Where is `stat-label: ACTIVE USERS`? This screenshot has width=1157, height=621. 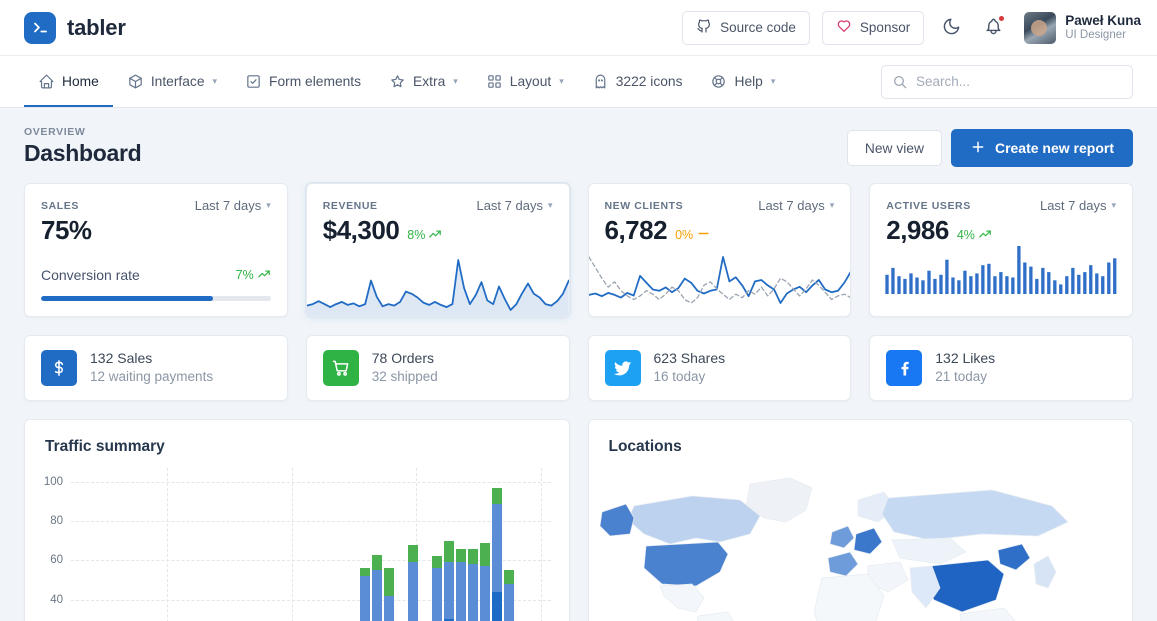
stat-label: ACTIVE USERS is located at coordinates (928, 205).